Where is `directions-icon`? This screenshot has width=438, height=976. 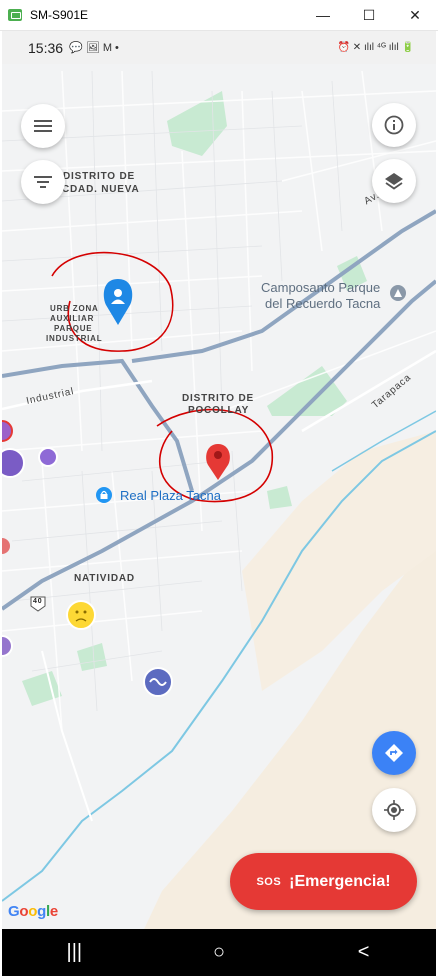 directions-icon is located at coordinates (394, 753).